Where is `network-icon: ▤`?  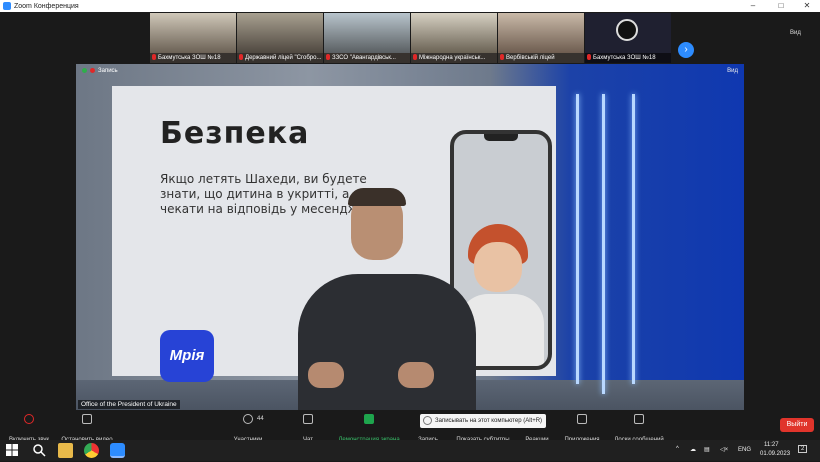 network-icon: ▤ is located at coordinates (707, 449).